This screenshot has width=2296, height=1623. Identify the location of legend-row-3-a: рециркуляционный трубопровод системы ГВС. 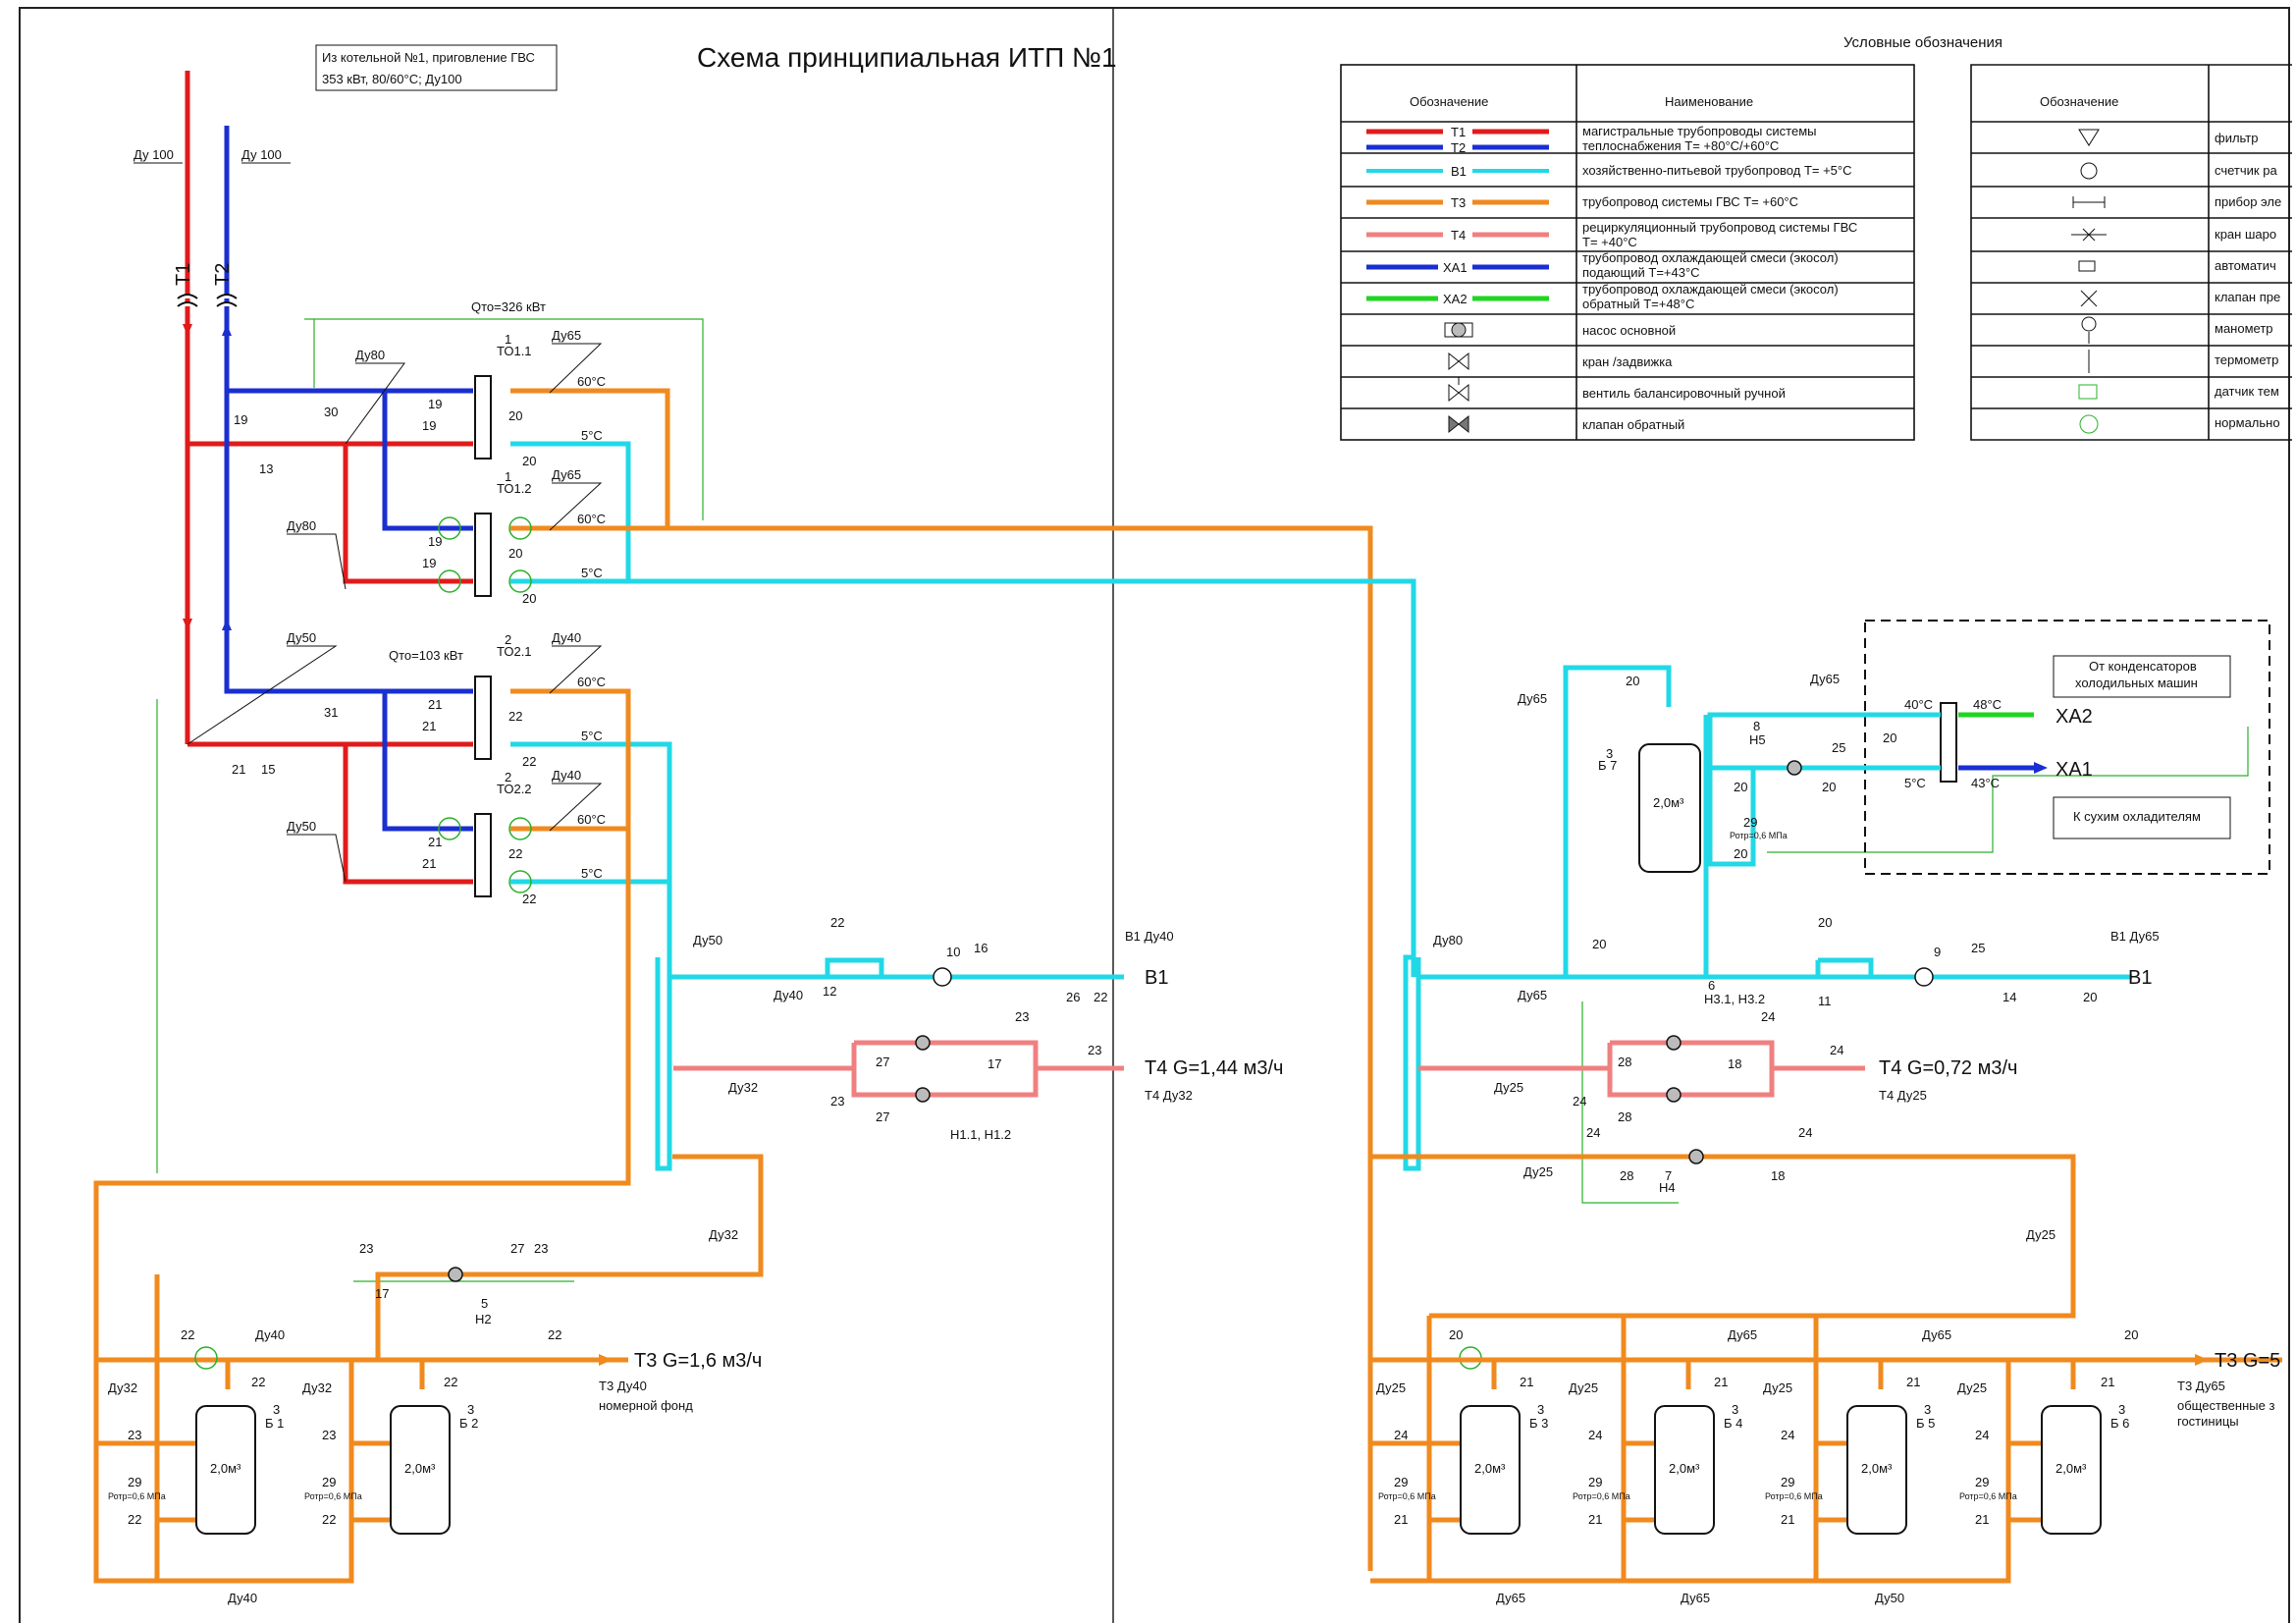
(1719, 227).